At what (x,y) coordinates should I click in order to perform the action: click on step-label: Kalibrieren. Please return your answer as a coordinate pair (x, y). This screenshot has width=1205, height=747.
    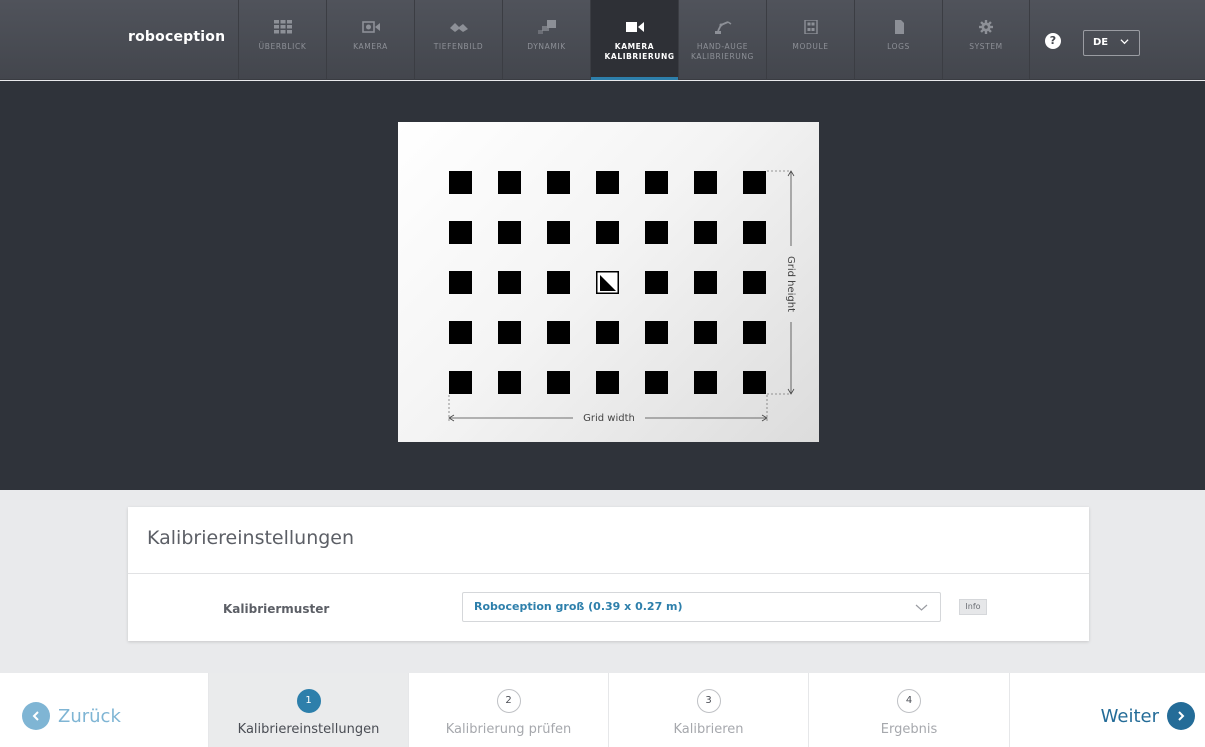
    Looking at the image, I should click on (708, 729).